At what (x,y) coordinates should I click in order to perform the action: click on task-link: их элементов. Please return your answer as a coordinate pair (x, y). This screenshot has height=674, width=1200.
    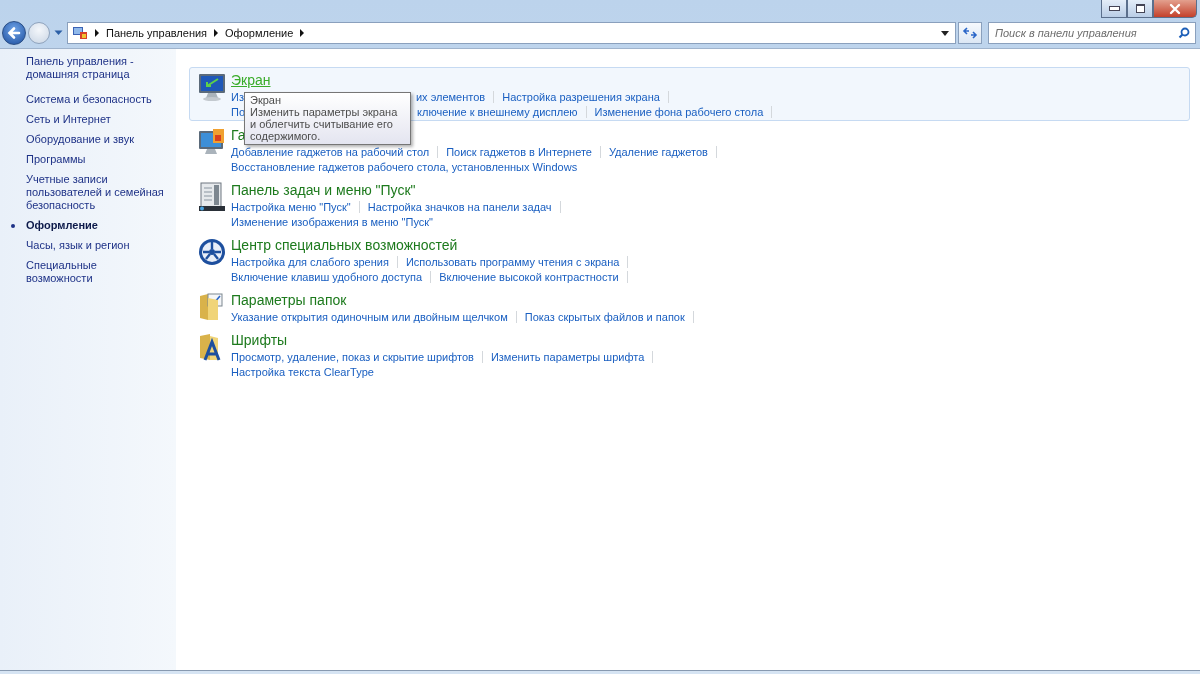
    Looking at the image, I should click on (450, 96).